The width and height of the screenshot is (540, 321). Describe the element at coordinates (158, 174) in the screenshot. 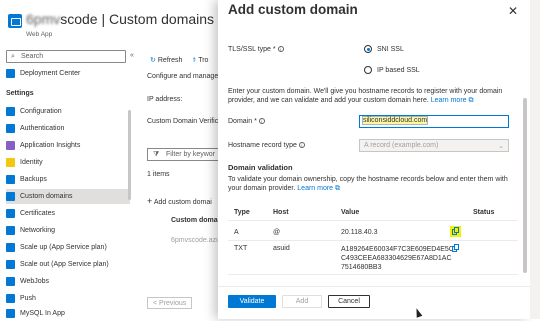

I see `items-count: 1 items` at that location.